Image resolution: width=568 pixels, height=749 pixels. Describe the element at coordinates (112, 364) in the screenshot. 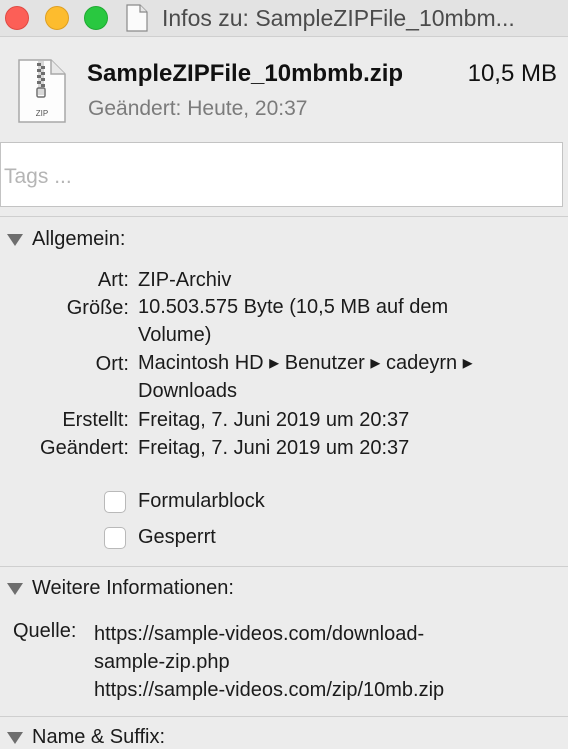

I see `where-label: Ort:` at that location.